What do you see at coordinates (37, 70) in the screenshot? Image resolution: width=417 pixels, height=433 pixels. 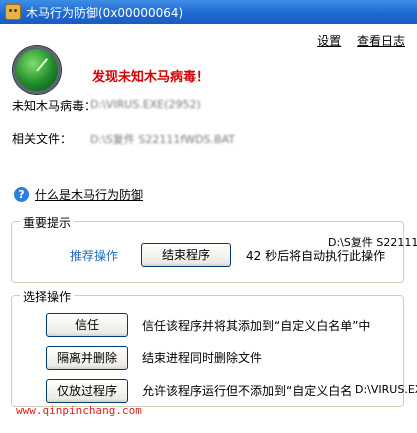 I see `radar-icon` at bounding box center [37, 70].